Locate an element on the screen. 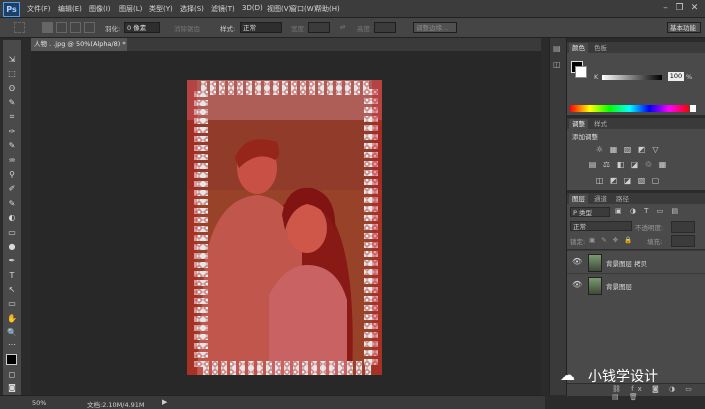 This screenshot has width=705, height=409. lock-icons: ▣ ✎ ✥ 🔒 is located at coordinates (611, 240).